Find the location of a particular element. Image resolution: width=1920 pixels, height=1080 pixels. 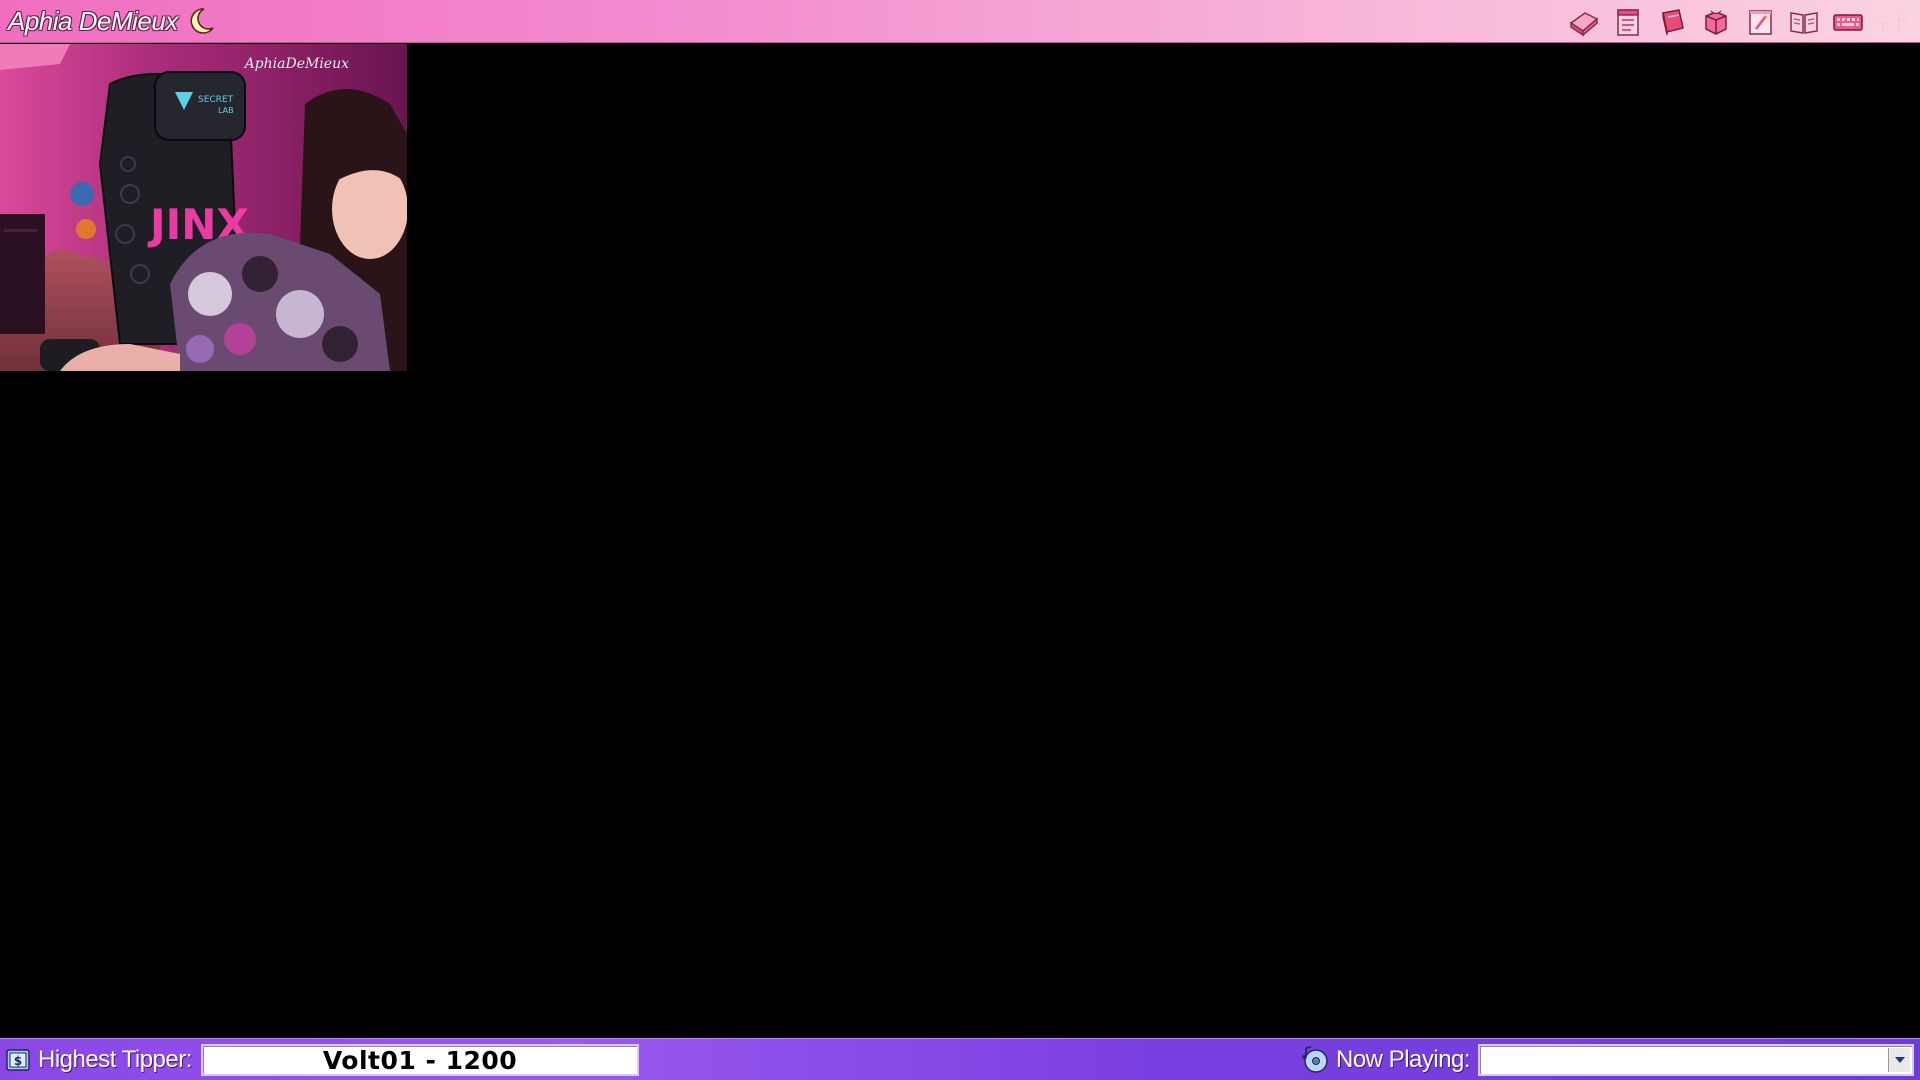

streamer-name-title: Aphia DeMieux is located at coordinates (93, 20).